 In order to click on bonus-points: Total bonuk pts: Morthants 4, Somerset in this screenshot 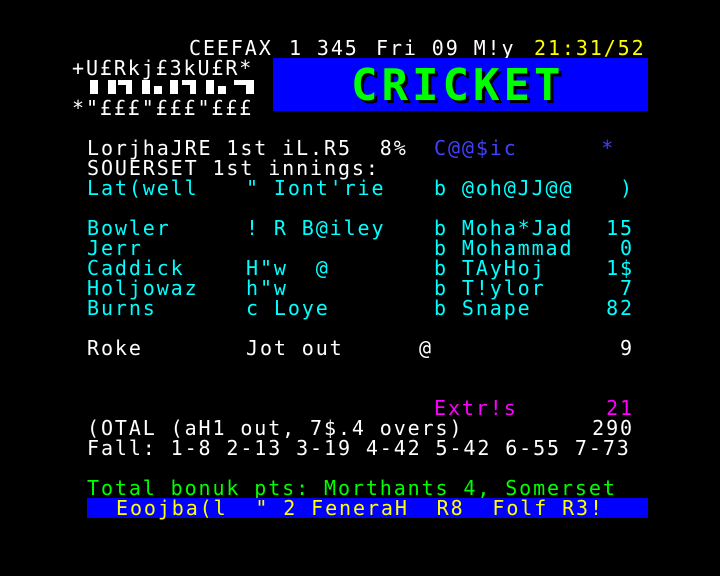, I will do `click(352, 488)`.